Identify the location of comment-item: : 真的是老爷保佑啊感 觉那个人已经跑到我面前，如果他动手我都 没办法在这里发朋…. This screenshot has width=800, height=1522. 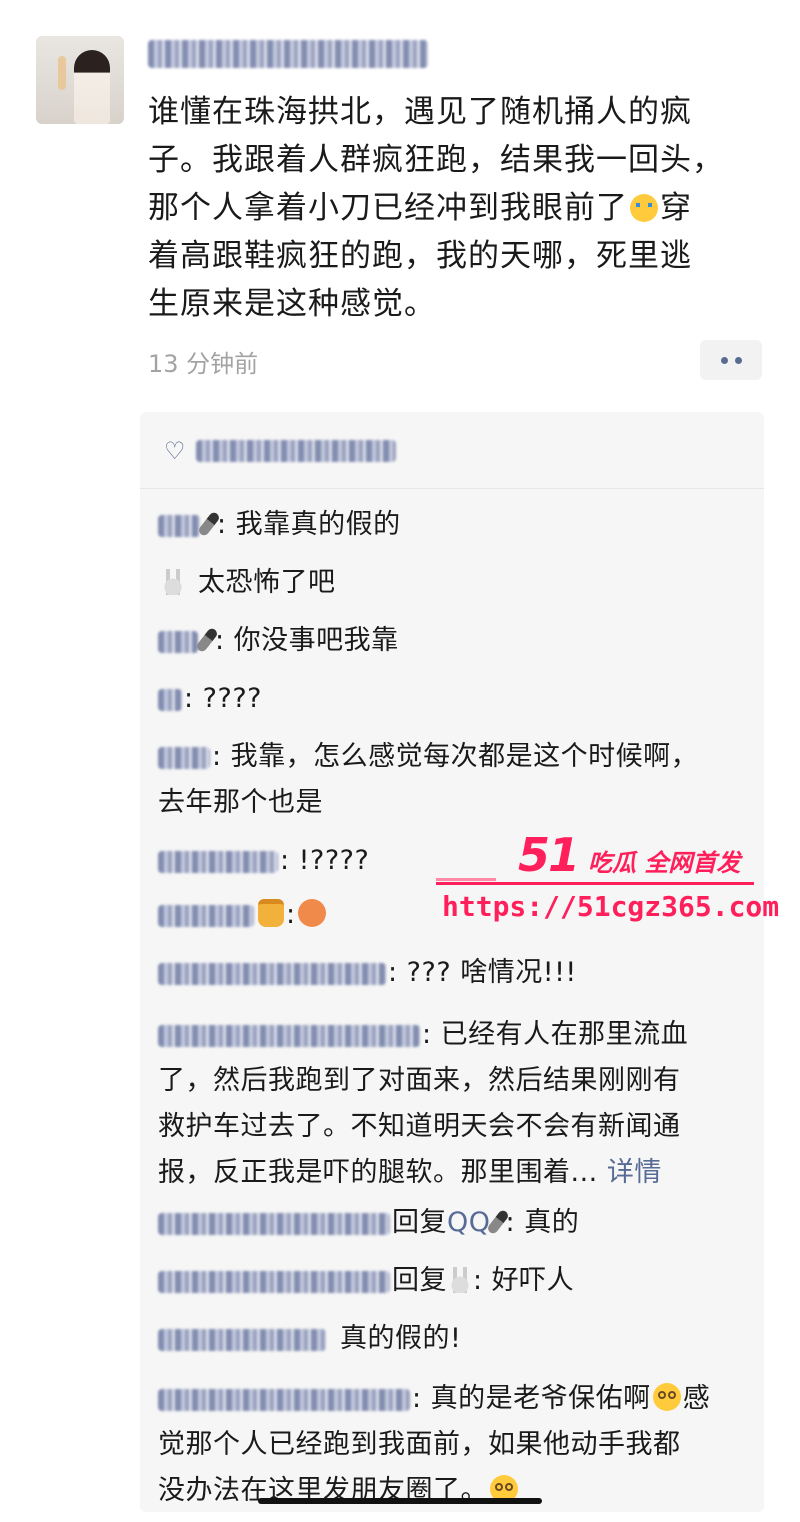
(453, 1445).